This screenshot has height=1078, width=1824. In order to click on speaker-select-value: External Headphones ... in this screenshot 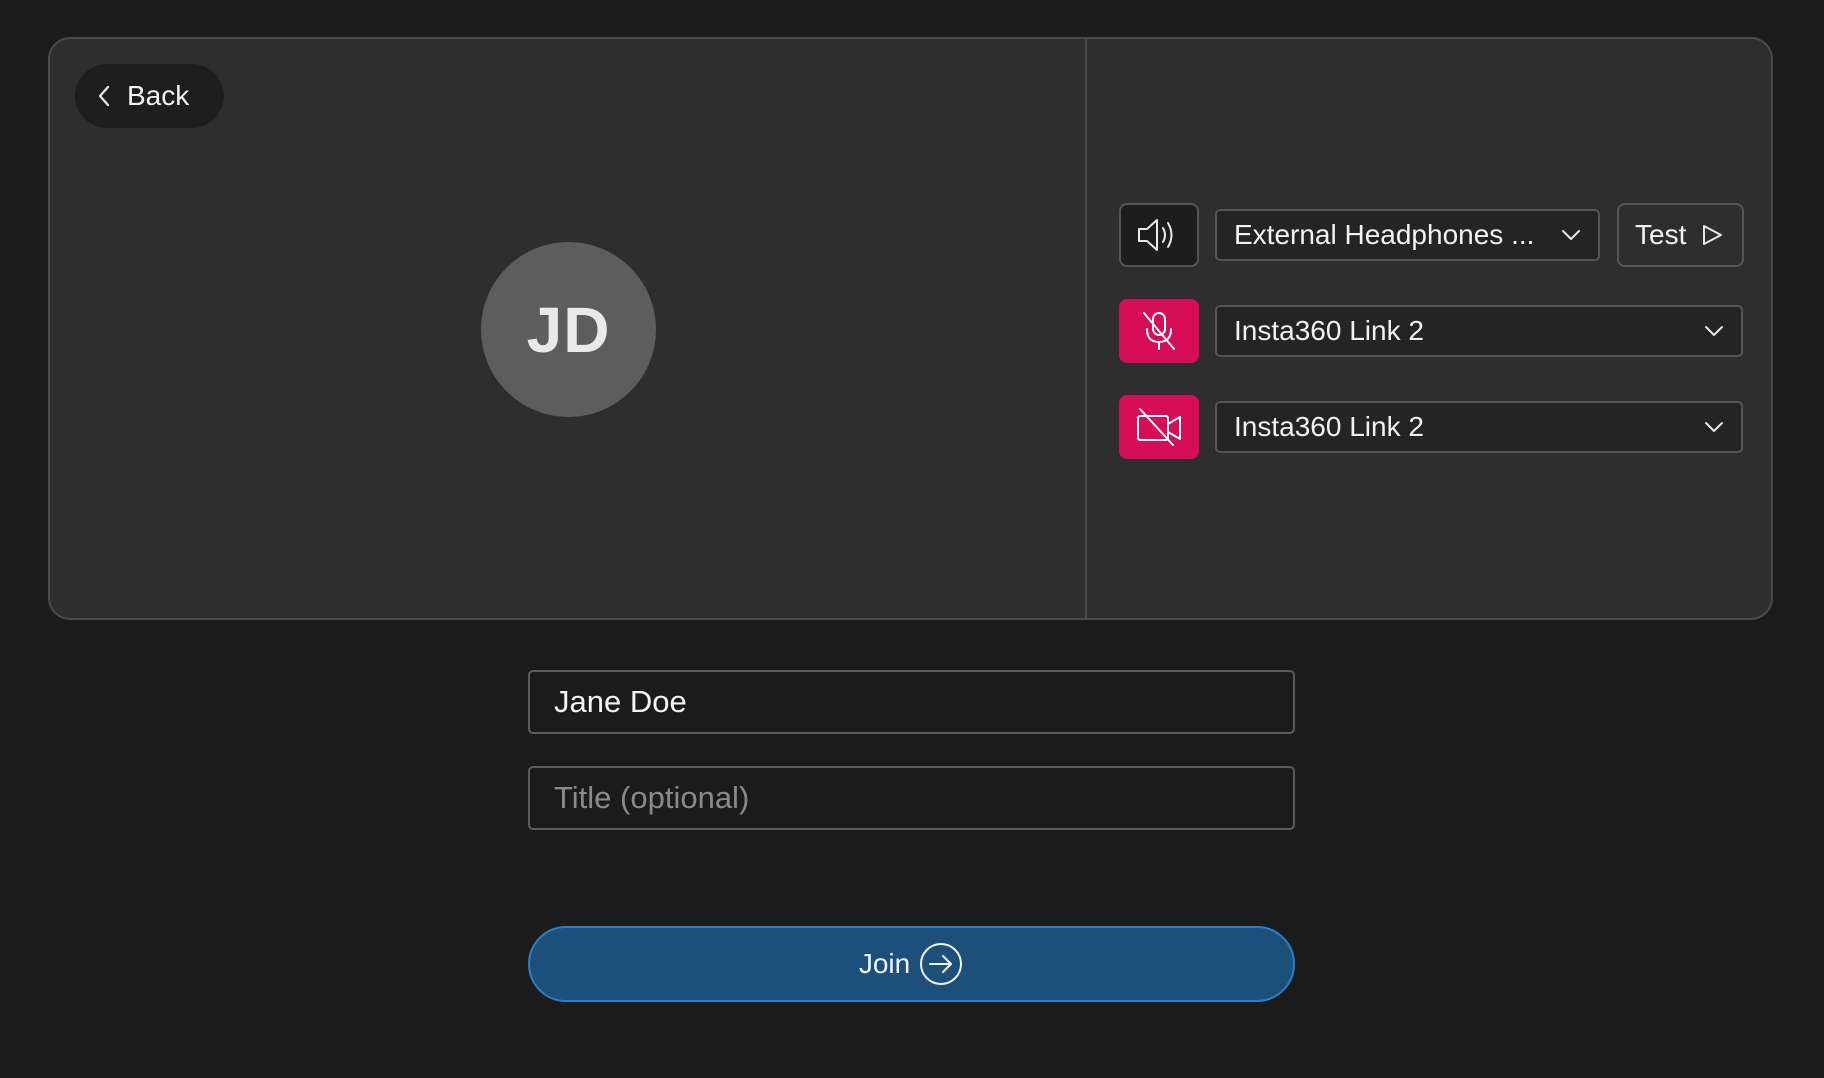, I will do `click(1384, 234)`.